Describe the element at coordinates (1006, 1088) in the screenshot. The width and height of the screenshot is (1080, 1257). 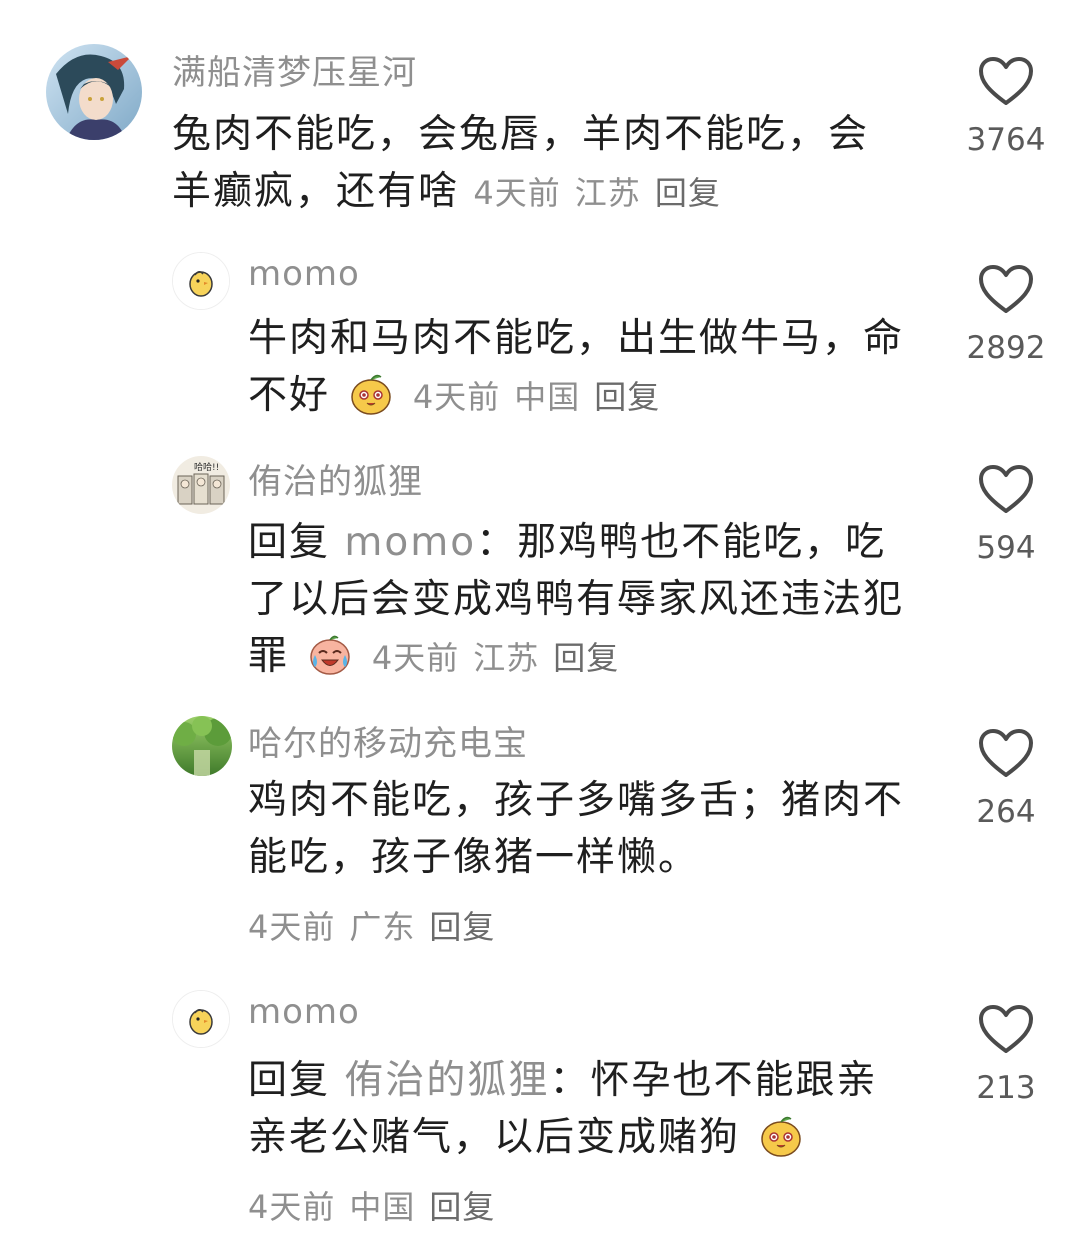
I see `like-count: 213` at that location.